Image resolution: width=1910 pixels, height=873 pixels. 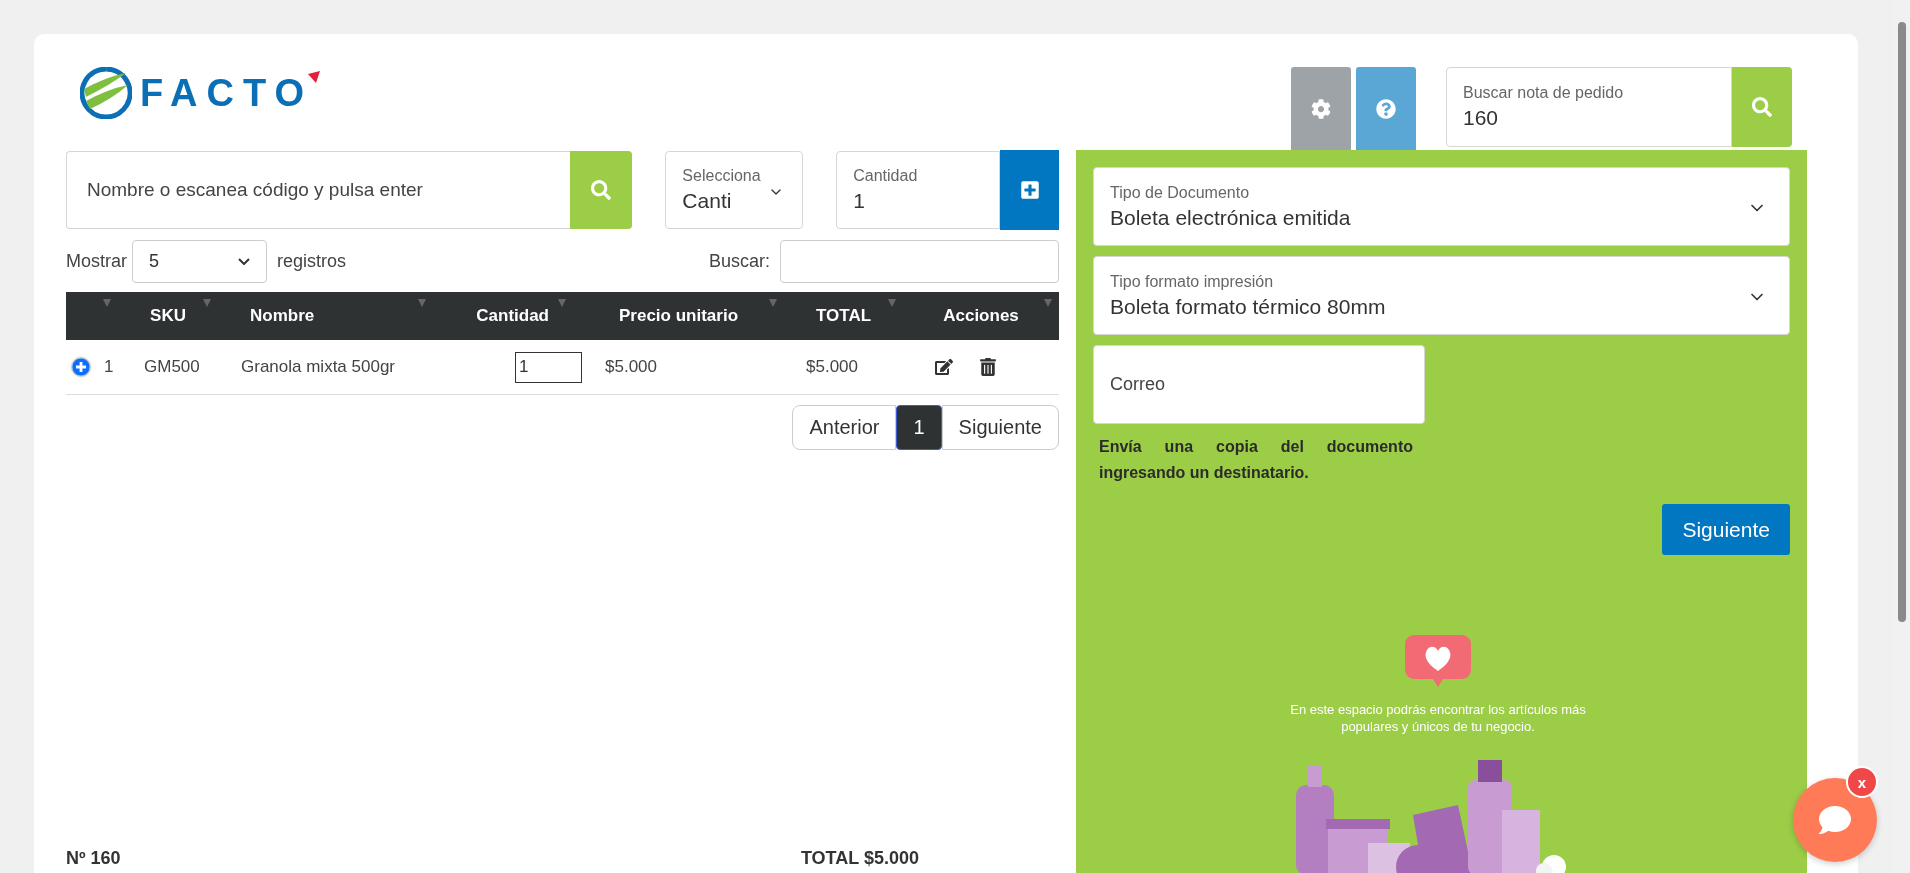 What do you see at coordinates (512, 316) in the screenshot?
I see `column-header: Cantidad` at bounding box center [512, 316].